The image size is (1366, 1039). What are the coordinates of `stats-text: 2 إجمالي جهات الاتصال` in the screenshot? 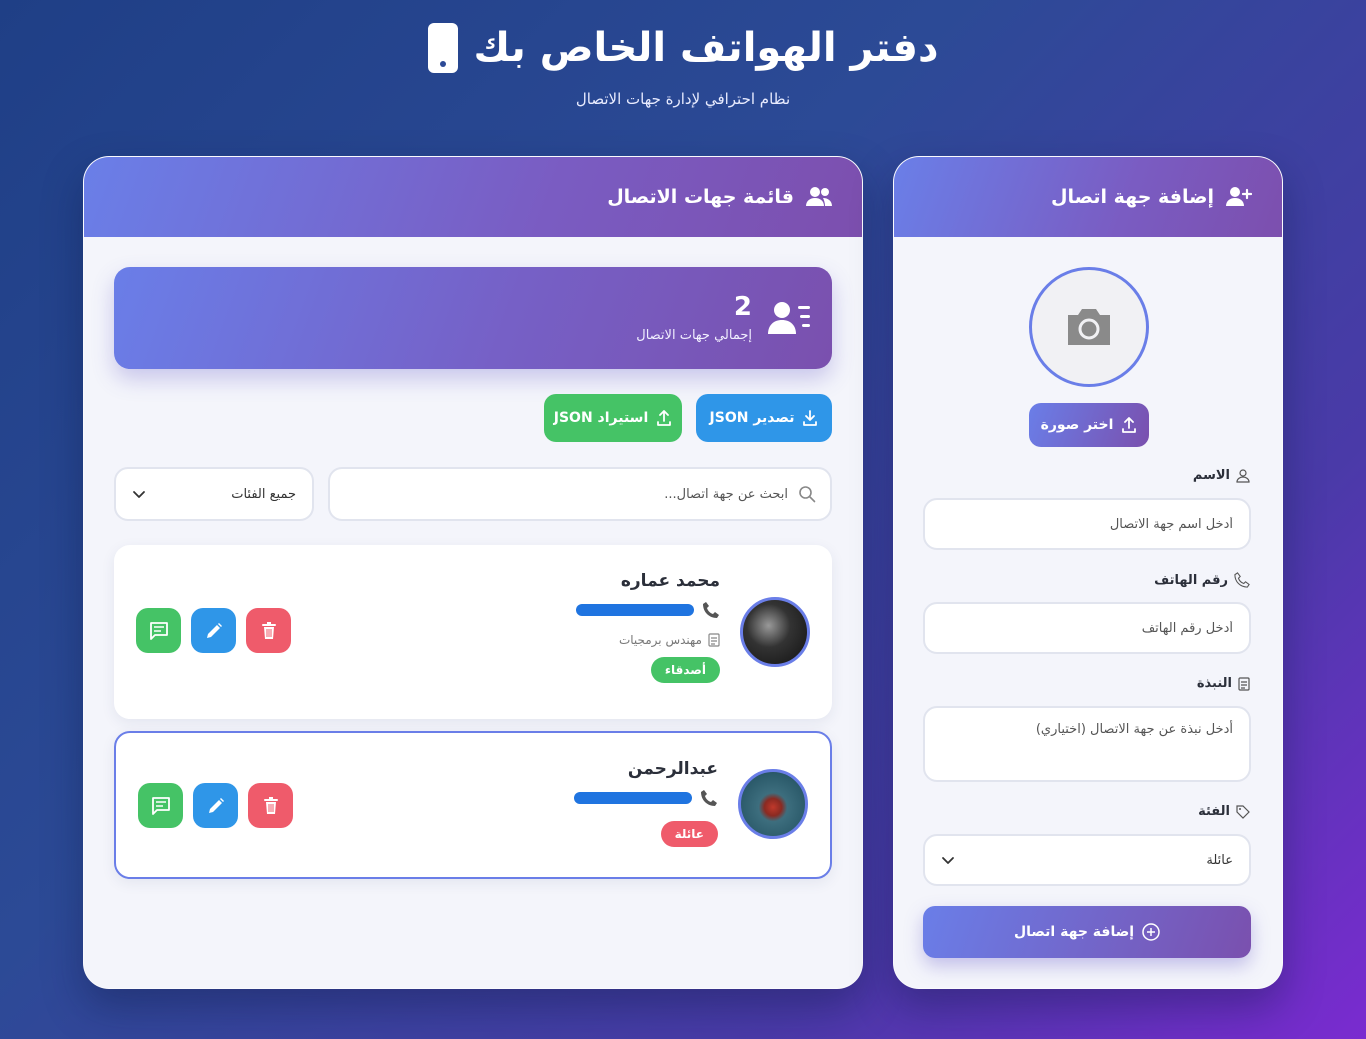 It's located at (694, 318).